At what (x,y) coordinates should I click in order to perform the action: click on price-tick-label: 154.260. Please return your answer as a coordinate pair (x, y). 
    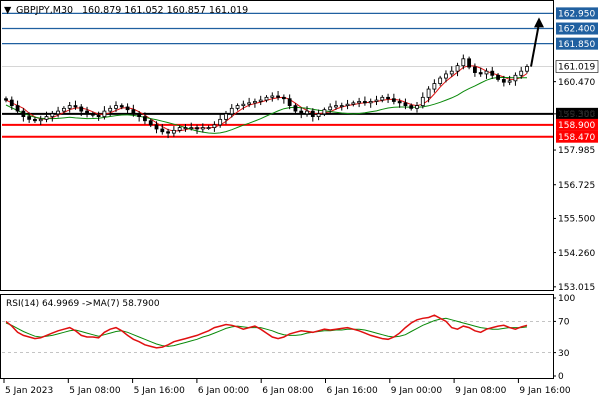
    Looking at the image, I should click on (576, 254).